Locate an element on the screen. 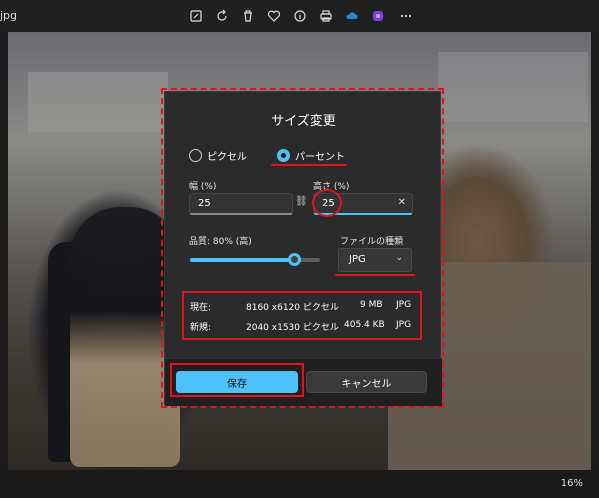  rotate-icon is located at coordinates (222, 16).